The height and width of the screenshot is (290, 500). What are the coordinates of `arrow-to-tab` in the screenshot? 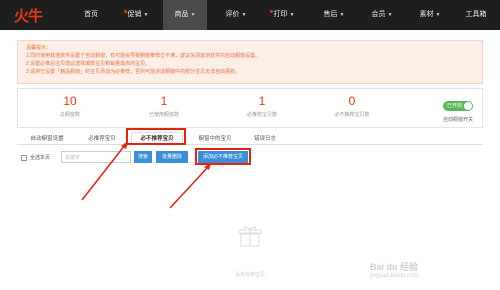 It's located at (104, 171).